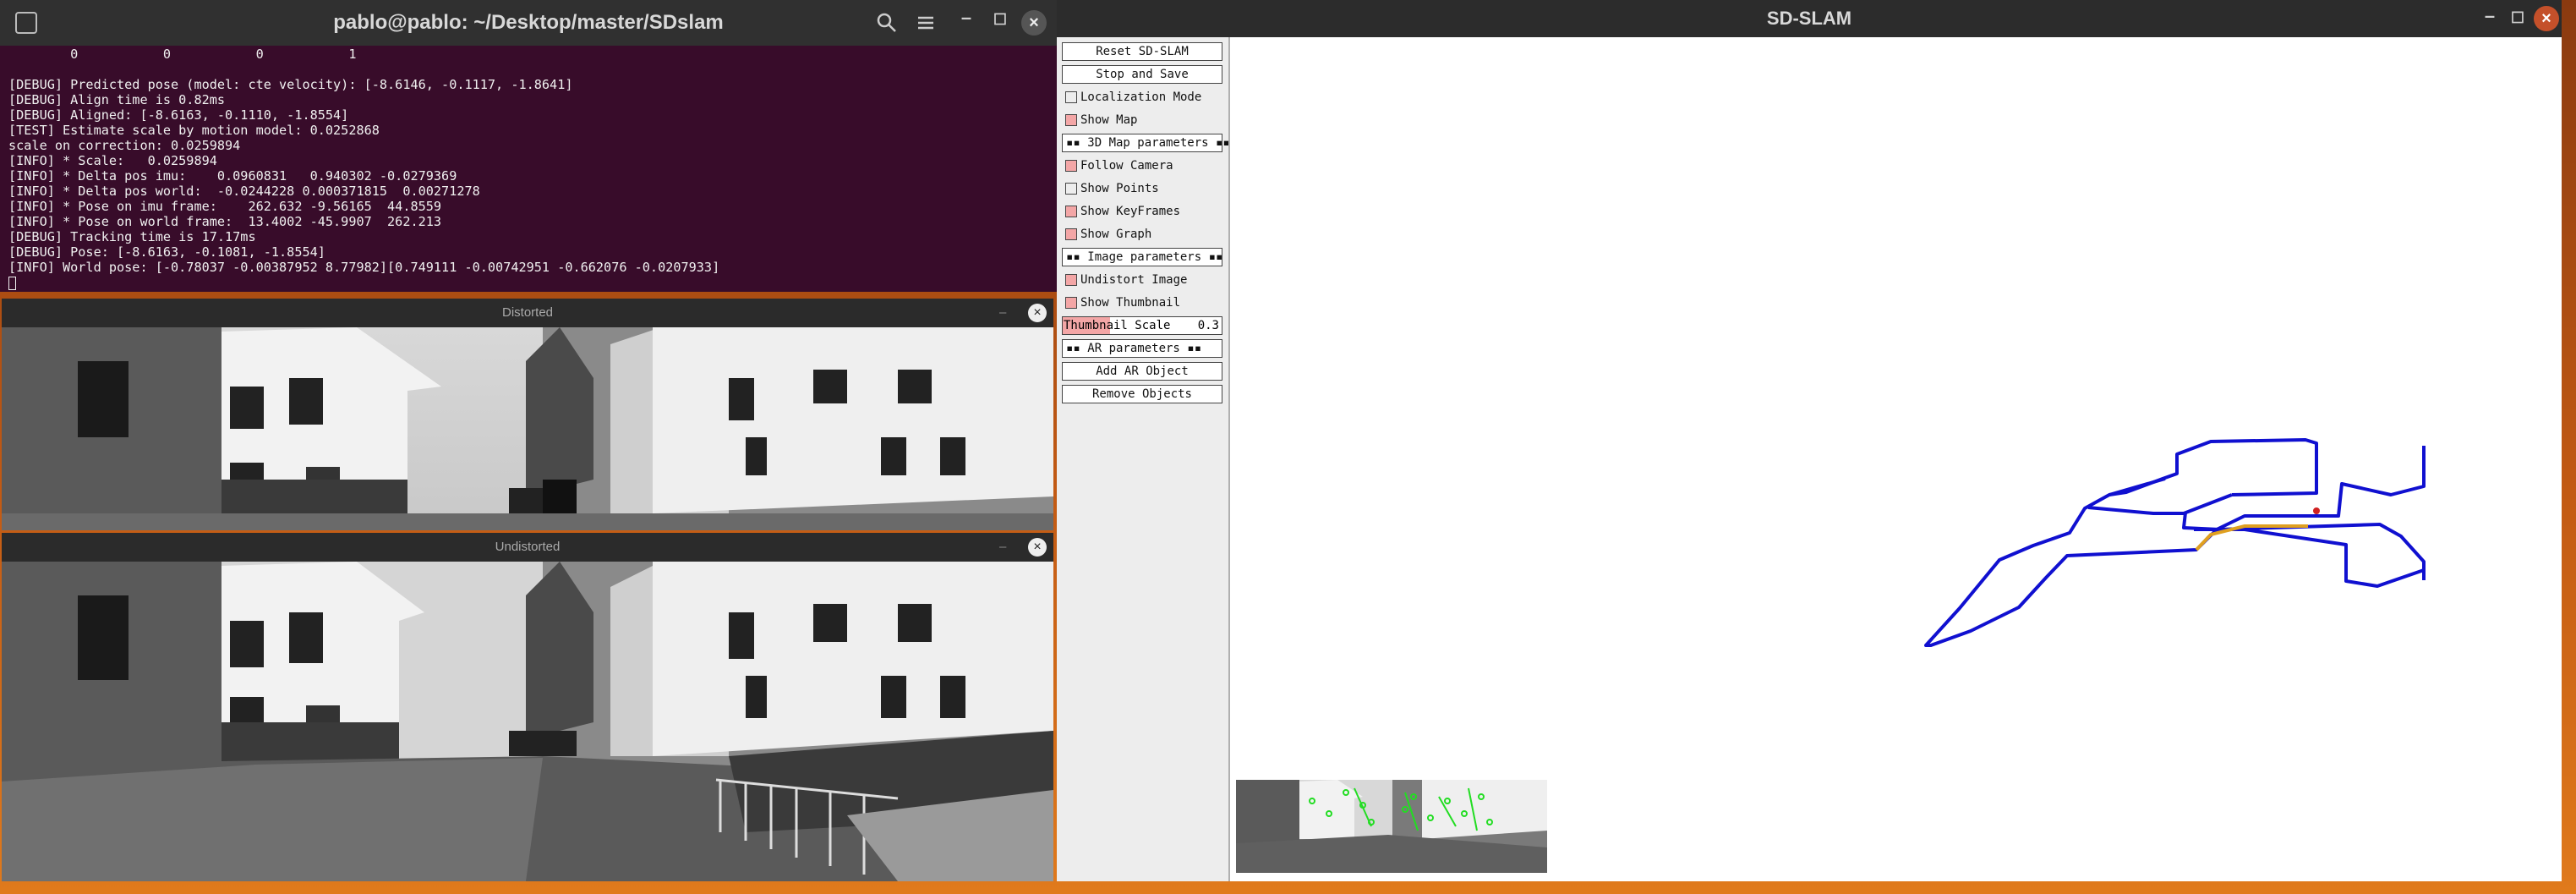  I want to click on checkbox-label: Show Thumbnail, so click(1130, 303).